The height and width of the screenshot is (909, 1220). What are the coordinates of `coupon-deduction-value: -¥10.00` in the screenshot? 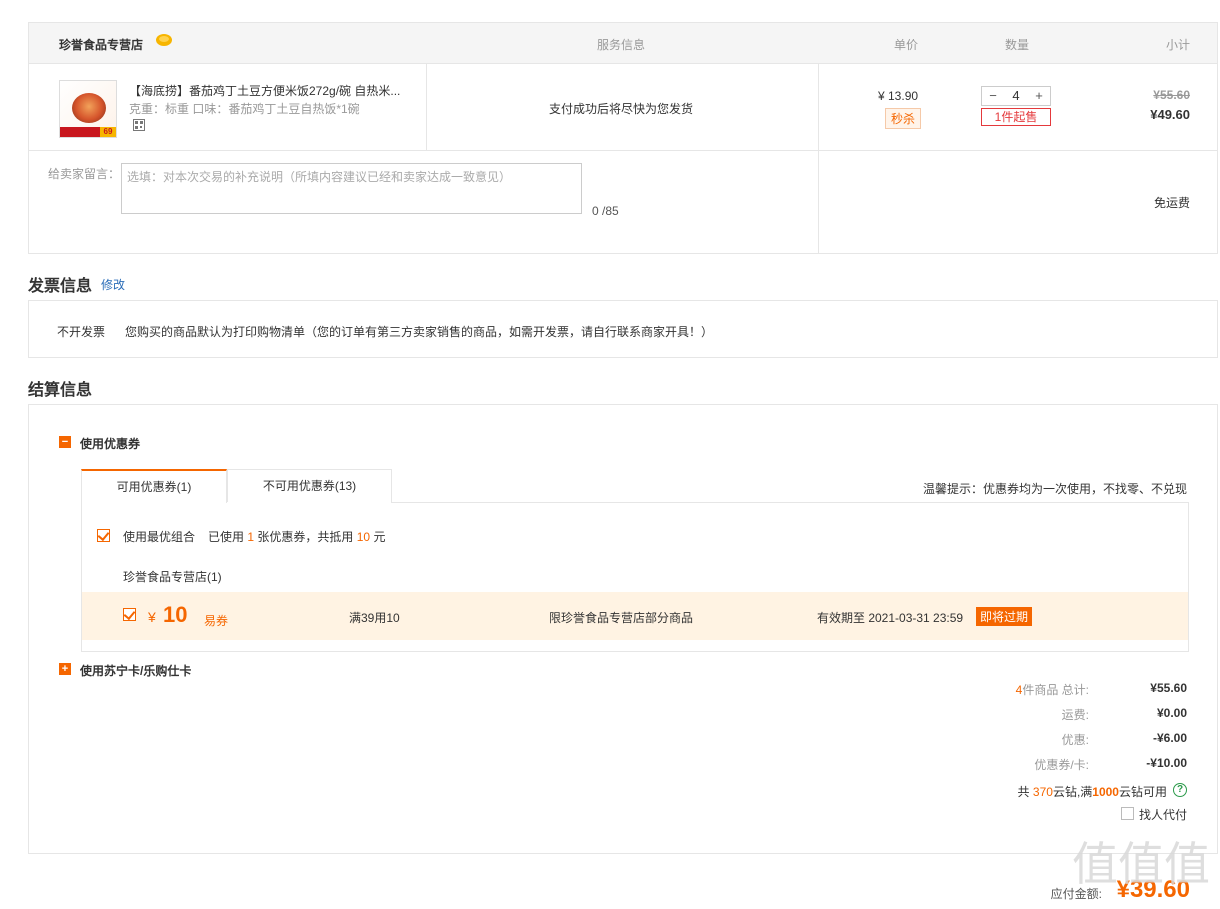 It's located at (1166, 763).